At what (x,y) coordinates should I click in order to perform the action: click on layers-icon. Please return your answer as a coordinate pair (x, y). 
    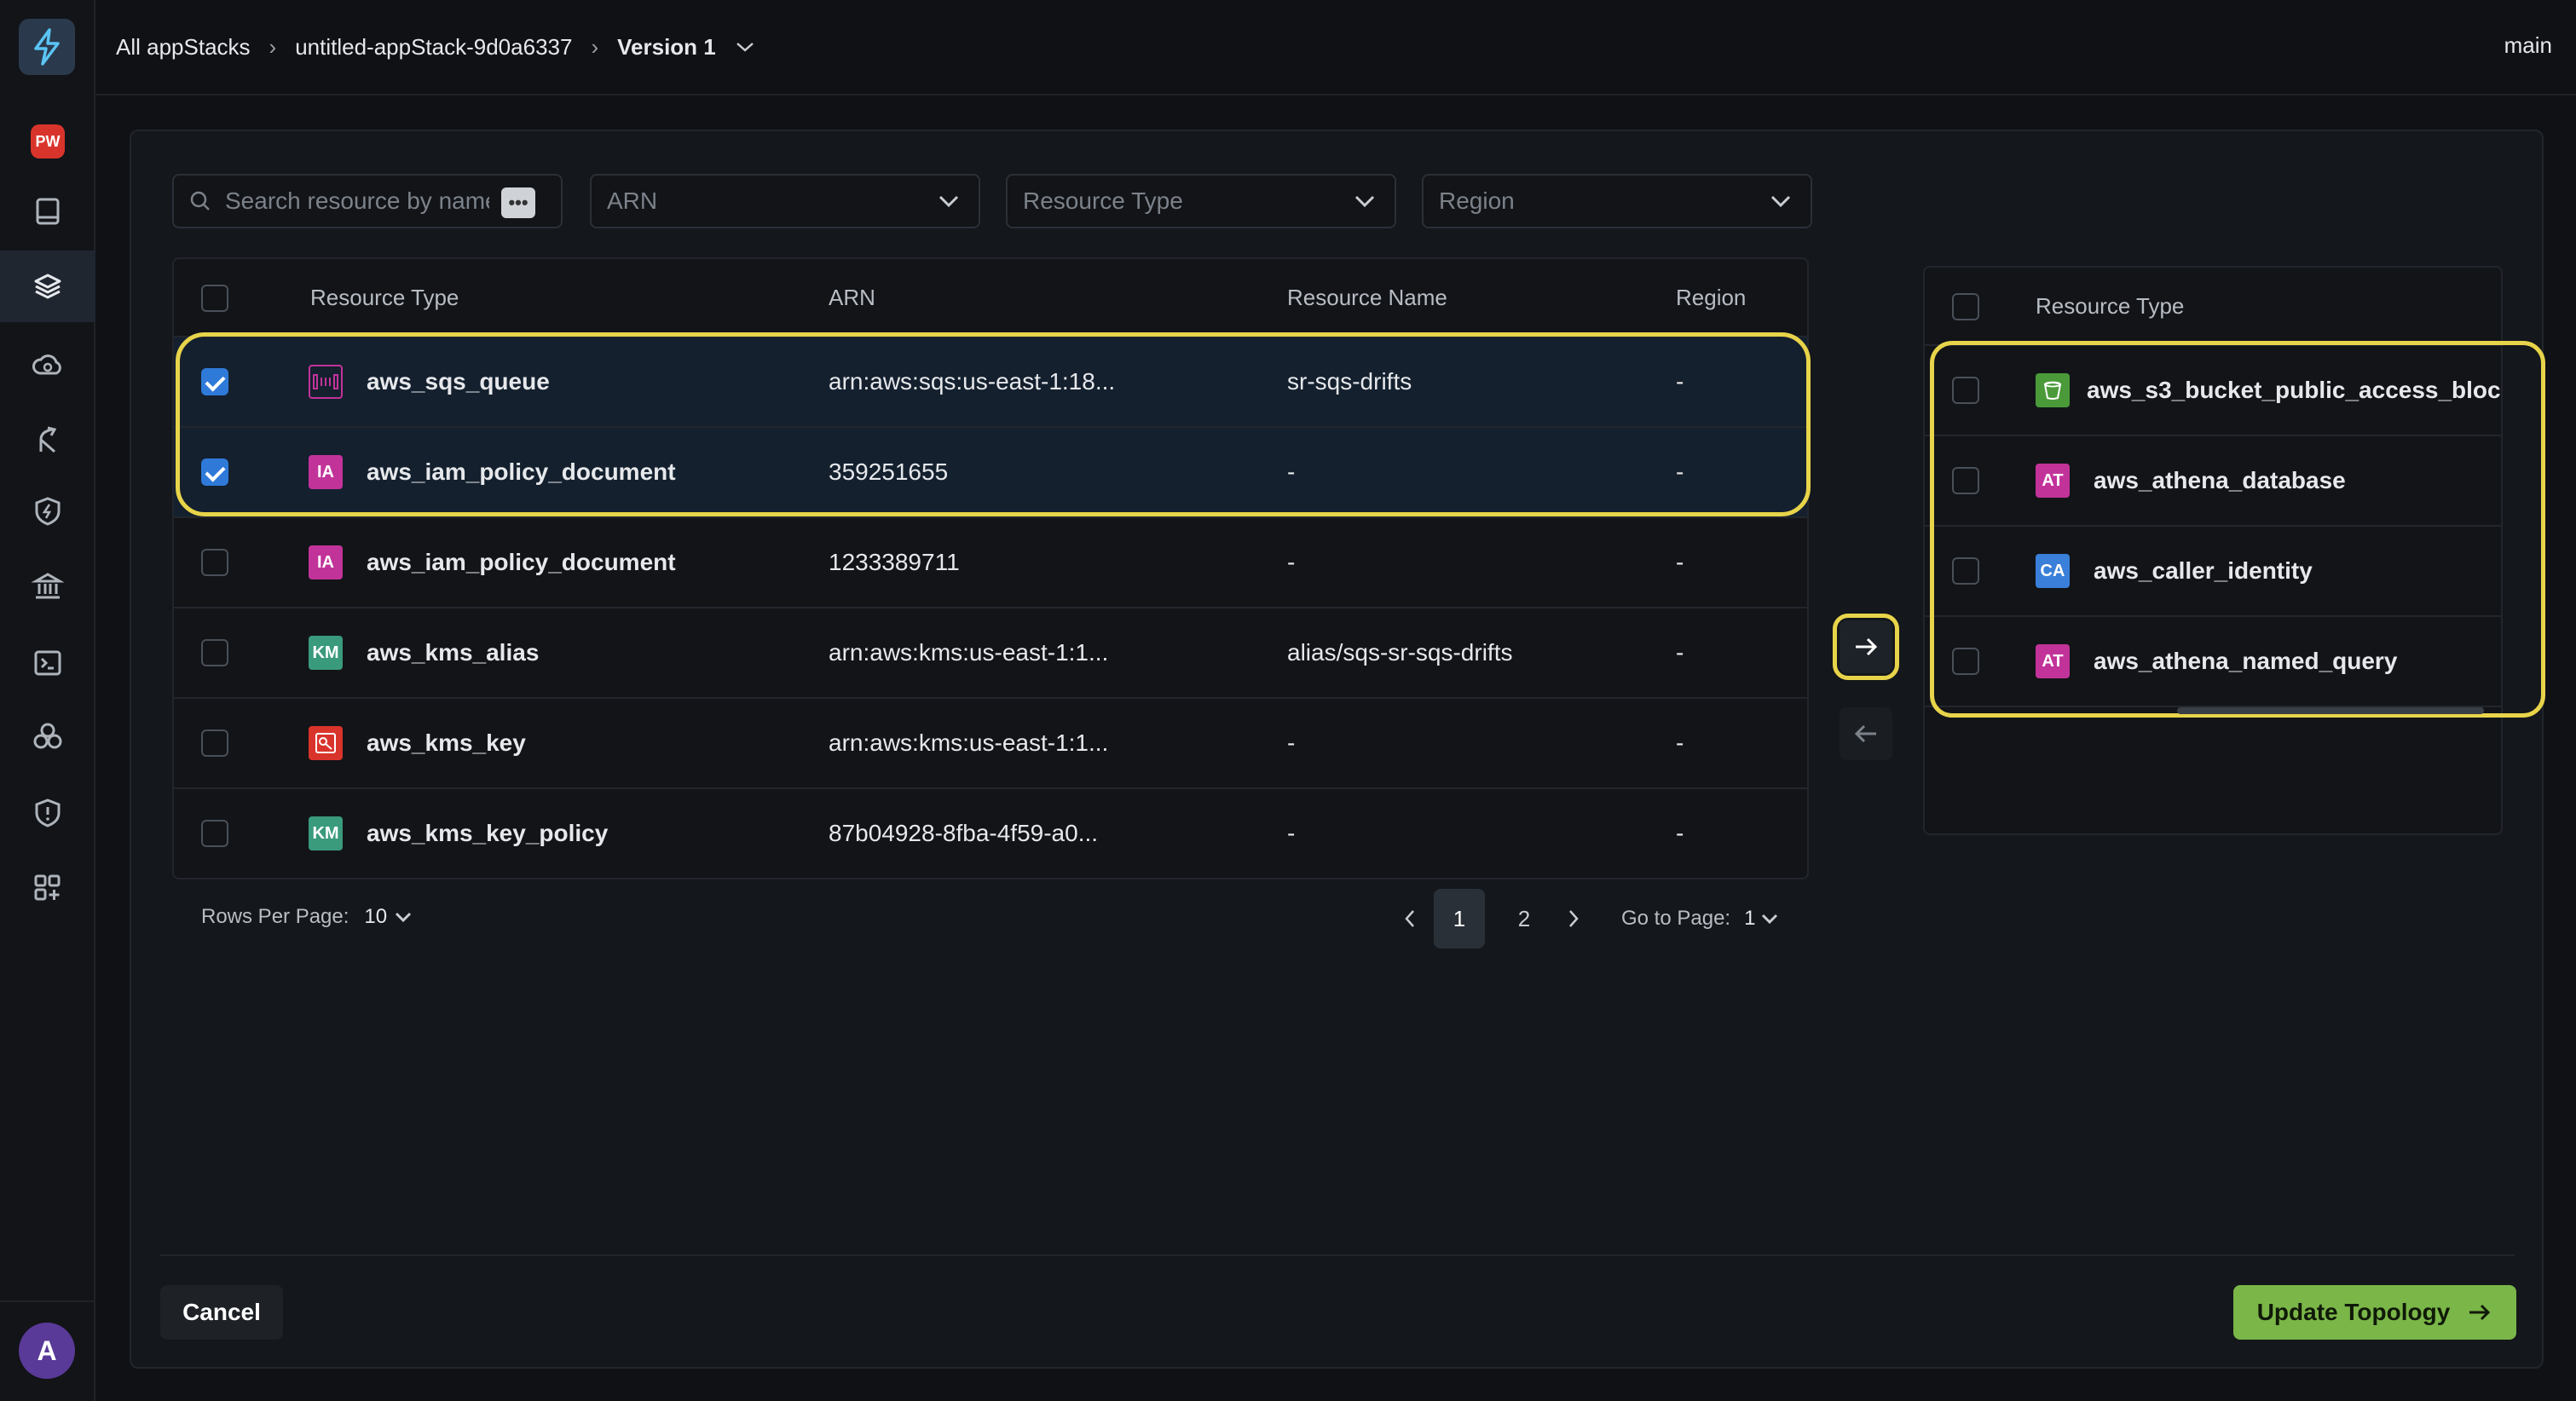
    Looking at the image, I should click on (47, 286).